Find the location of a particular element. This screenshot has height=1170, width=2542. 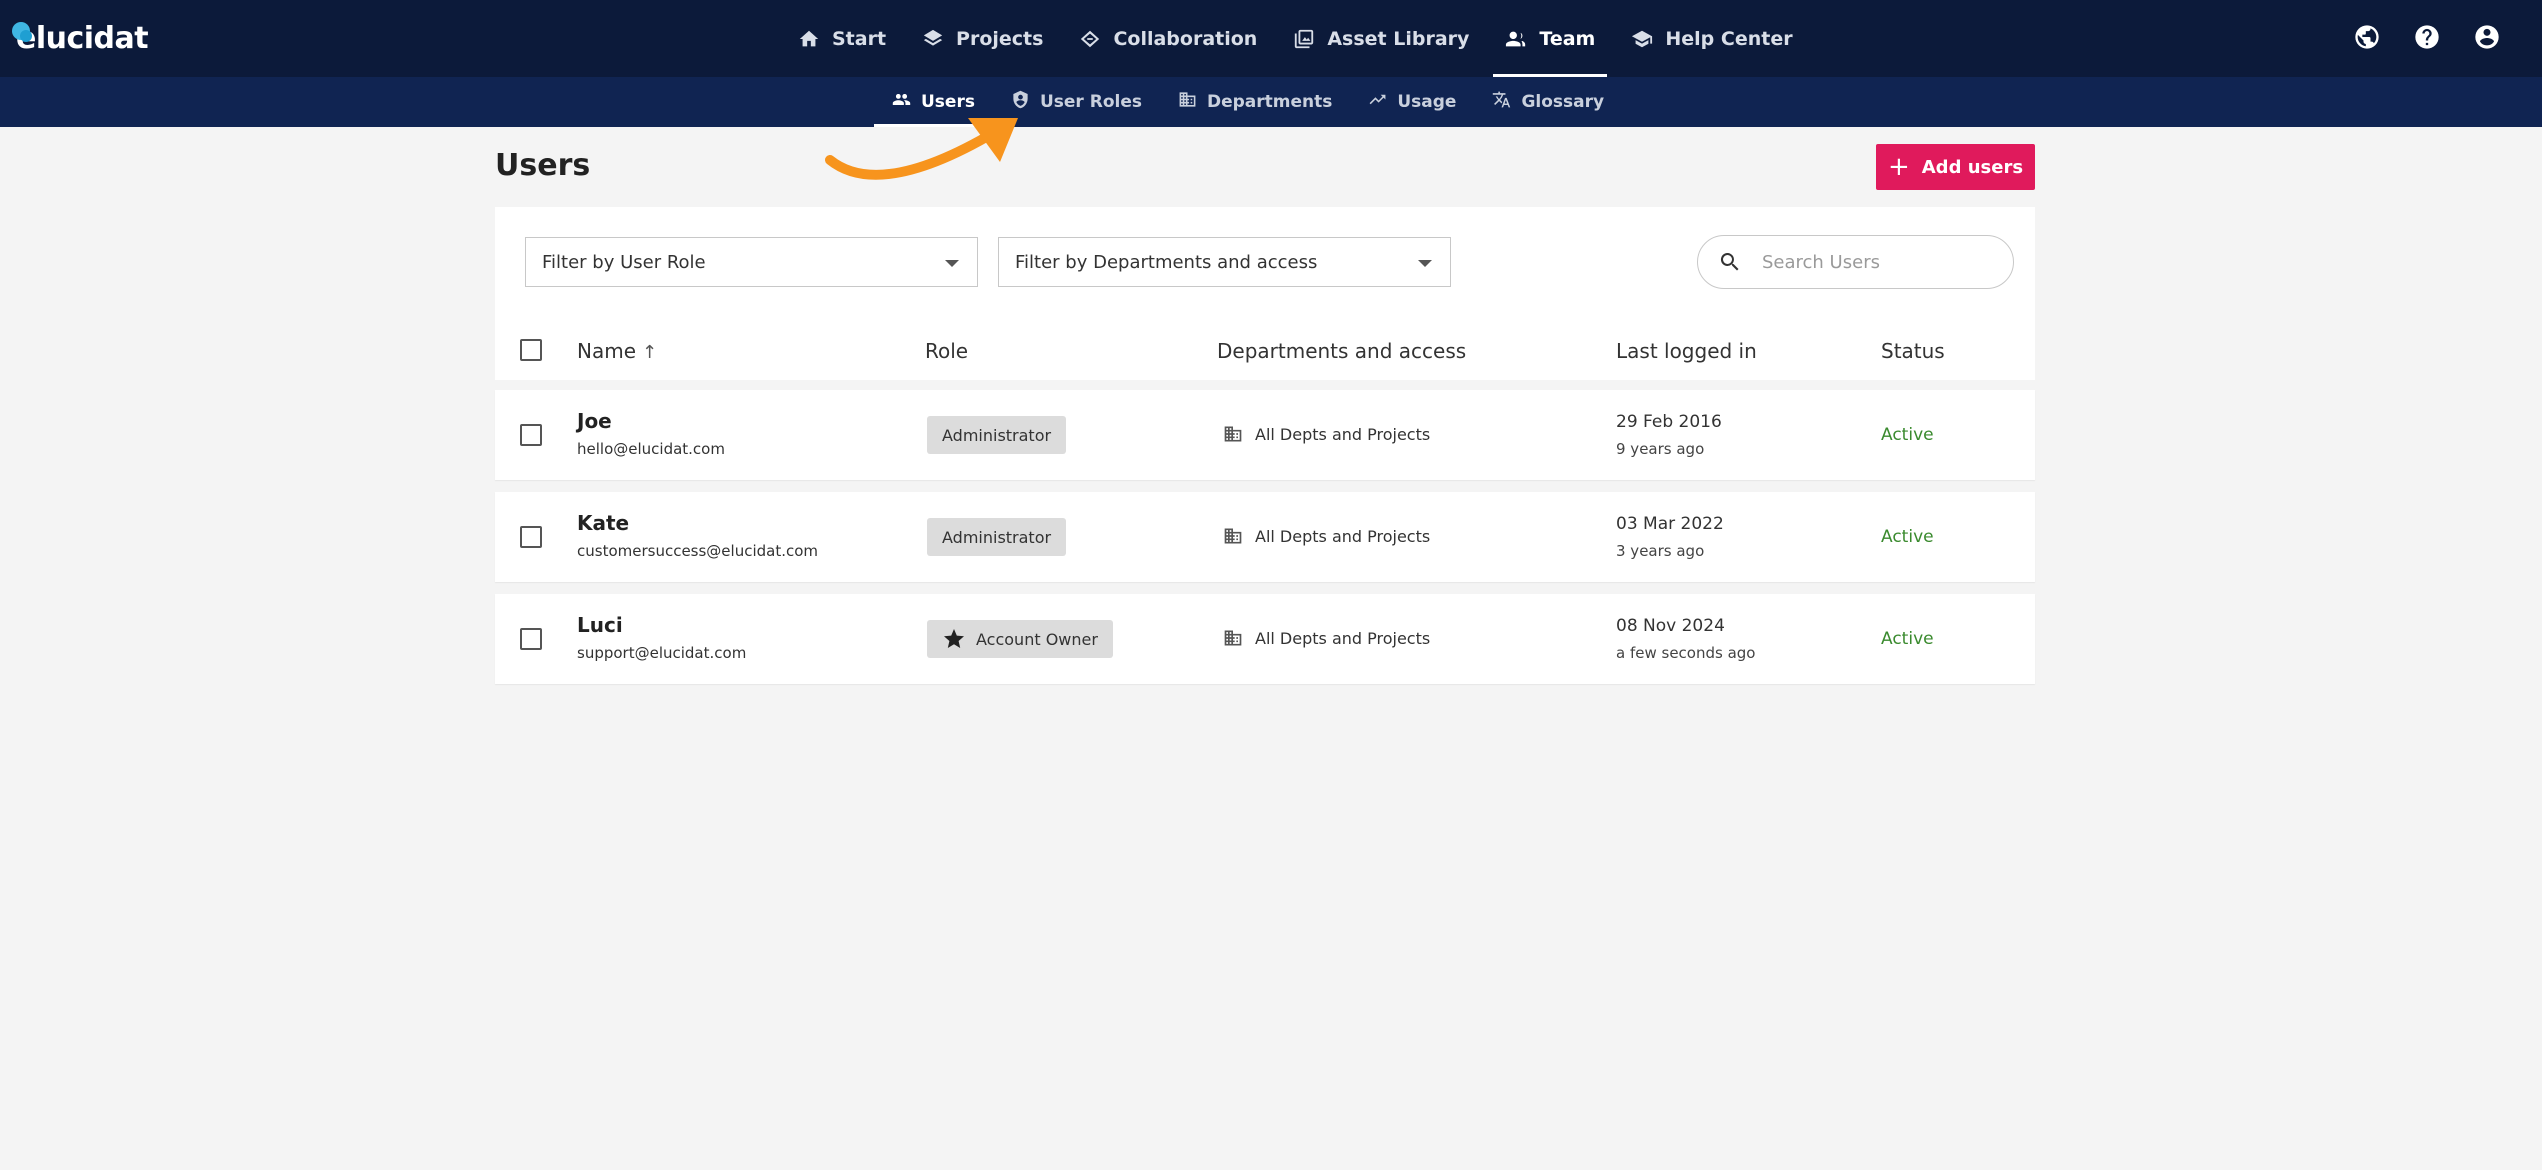

tab-departments: Departments is located at coordinates (1255, 102).